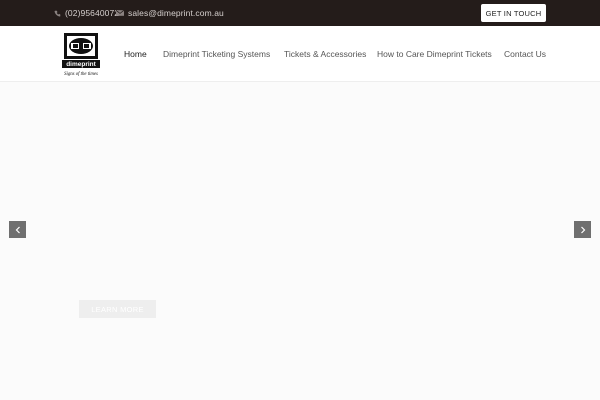 Image resolution: width=600 pixels, height=400 pixels. What do you see at coordinates (117, 309) in the screenshot?
I see `learn-more-button: LEARN MORE` at bounding box center [117, 309].